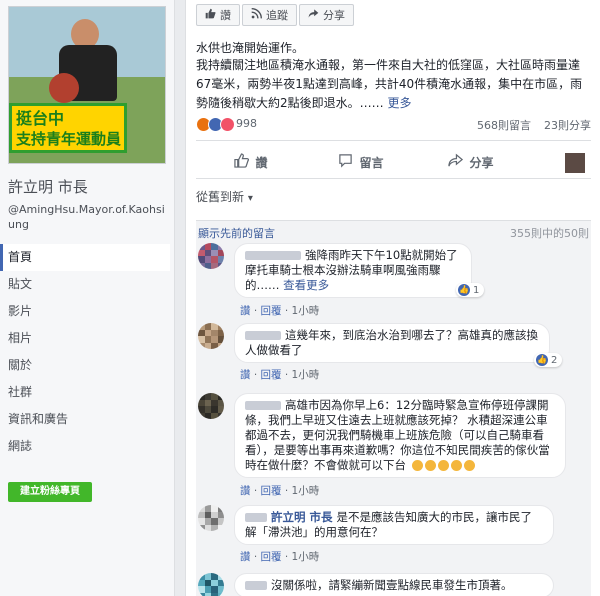 The height and width of the screenshot is (596, 600). What do you see at coordinates (218, 15) in the screenshot?
I see `like-page-button: 讚` at bounding box center [218, 15].